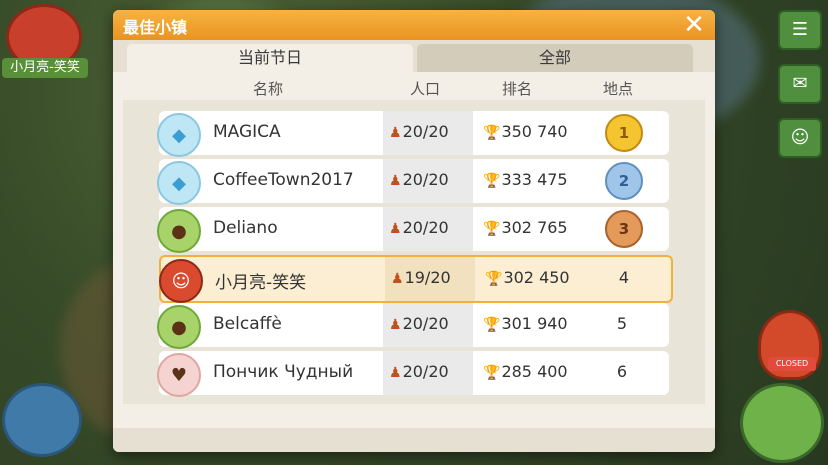 This screenshot has height=465, width=828. What do you see at coordinates (618, 89) in the screenshot?
I see `column-header-place: 地点` at bounding box center [618, 89].